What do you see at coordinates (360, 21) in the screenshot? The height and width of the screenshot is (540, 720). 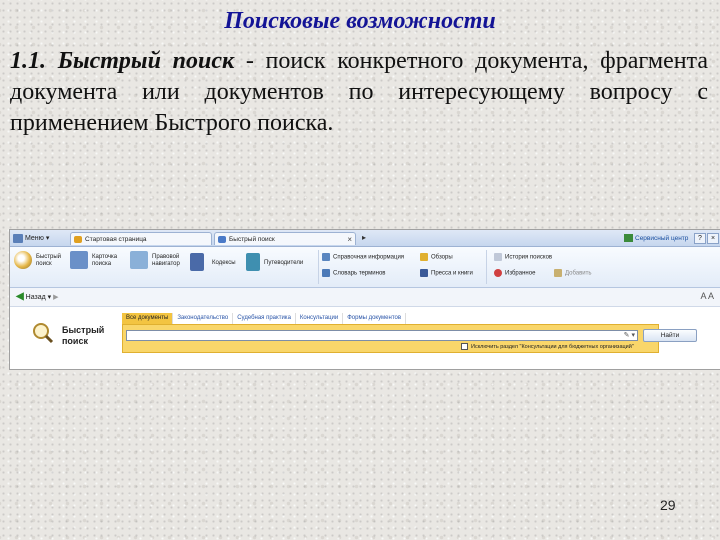 I see `slide-title: Поисковые возможности` at bounding box center [360, 21].